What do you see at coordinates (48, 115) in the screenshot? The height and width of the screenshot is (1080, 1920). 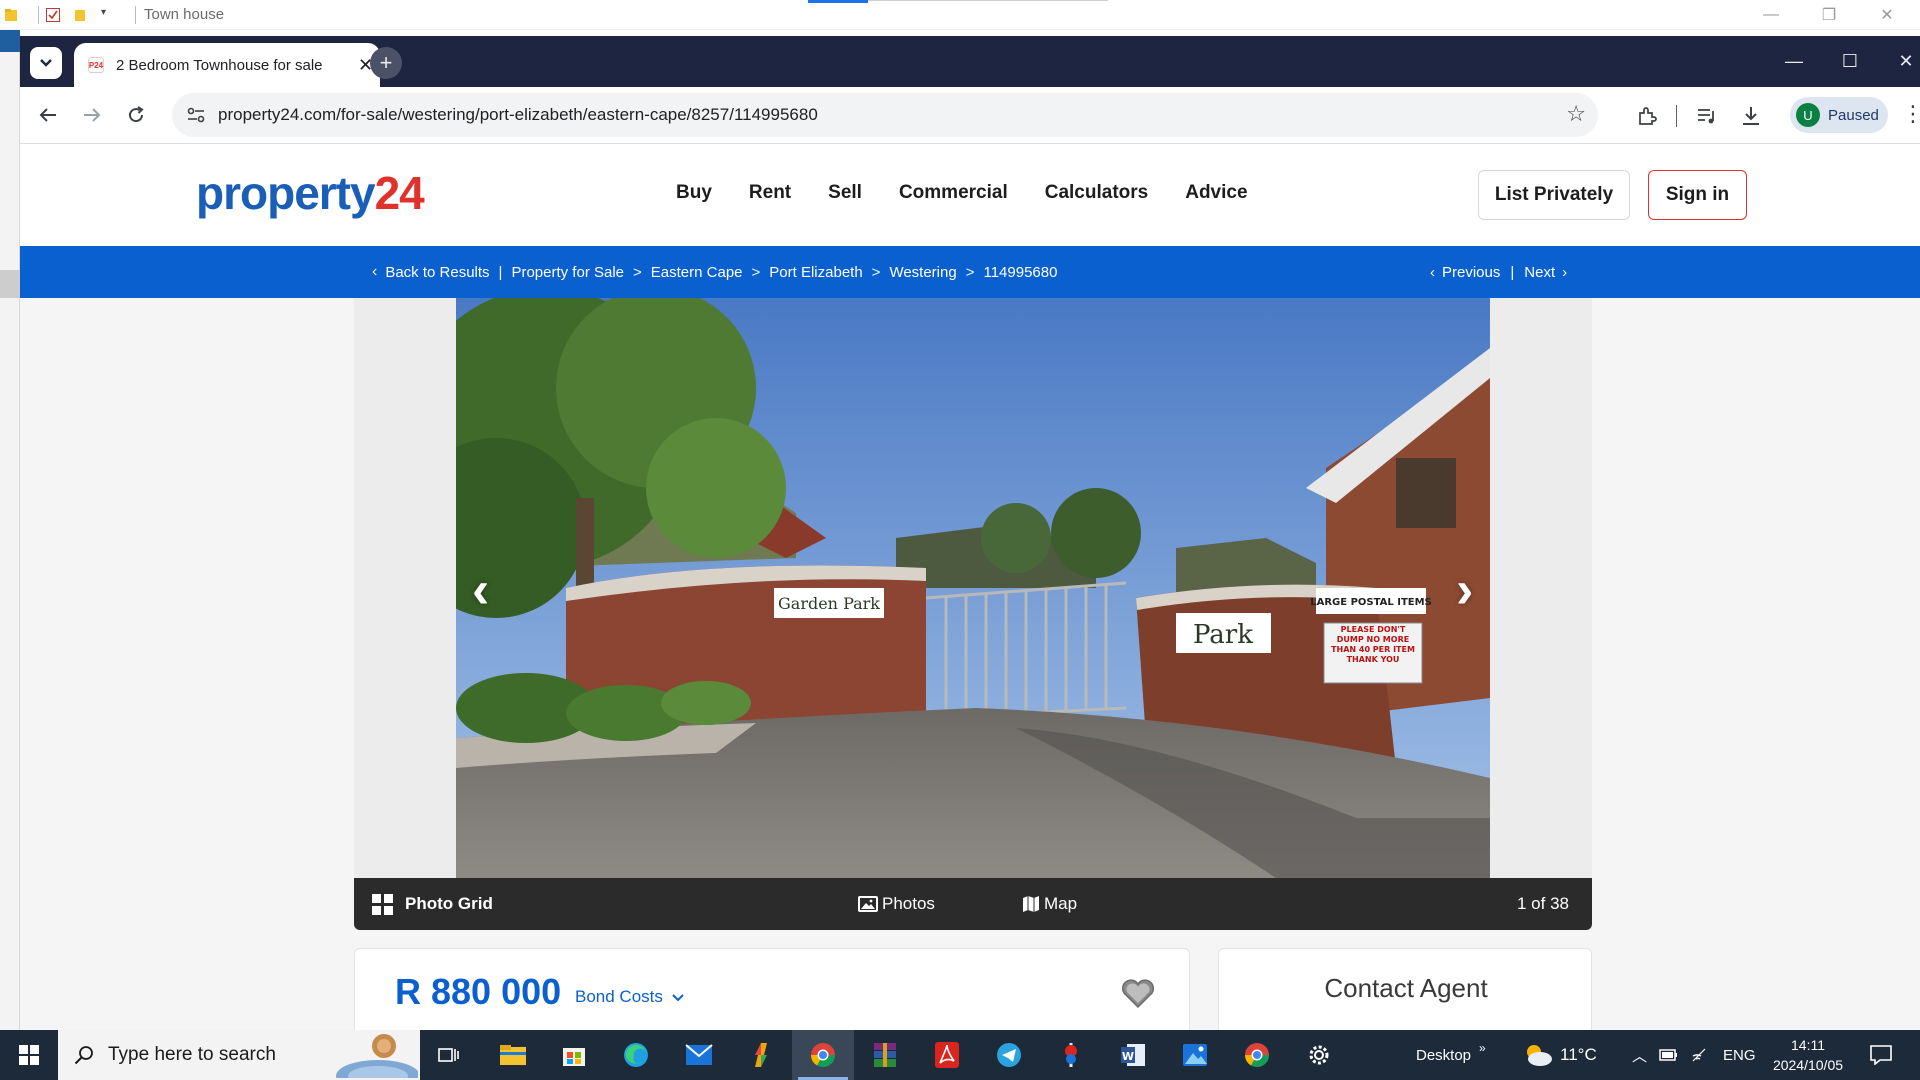 I see `back-icon` at bounding box center [48, 115].